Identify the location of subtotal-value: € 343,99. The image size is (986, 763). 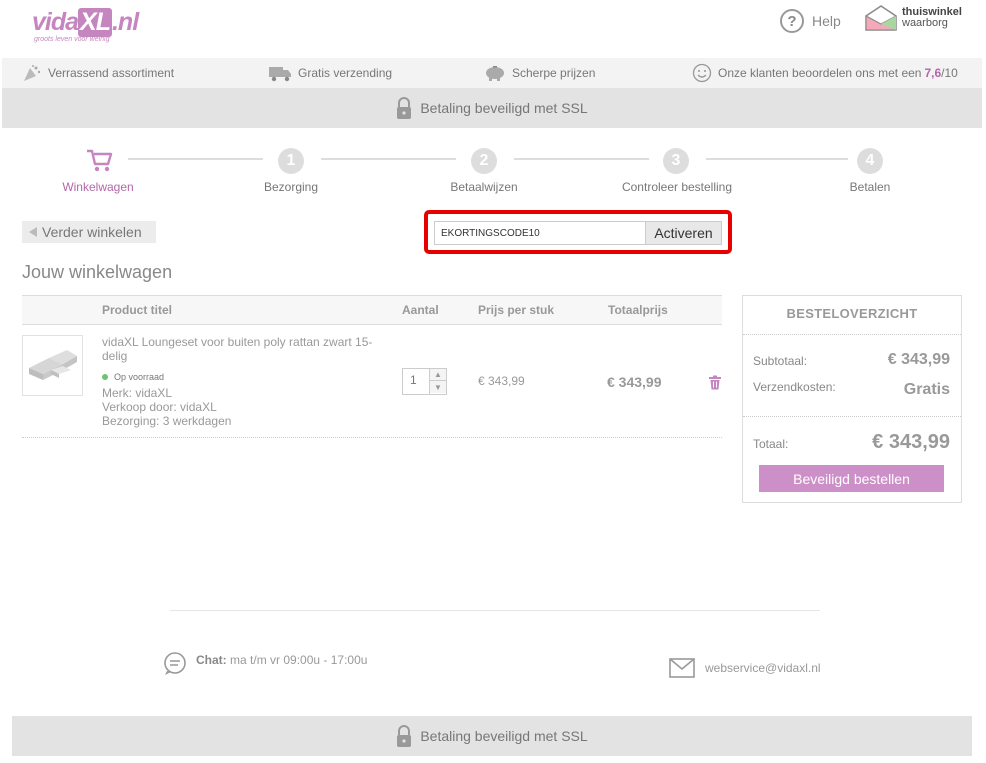
(918, 359).